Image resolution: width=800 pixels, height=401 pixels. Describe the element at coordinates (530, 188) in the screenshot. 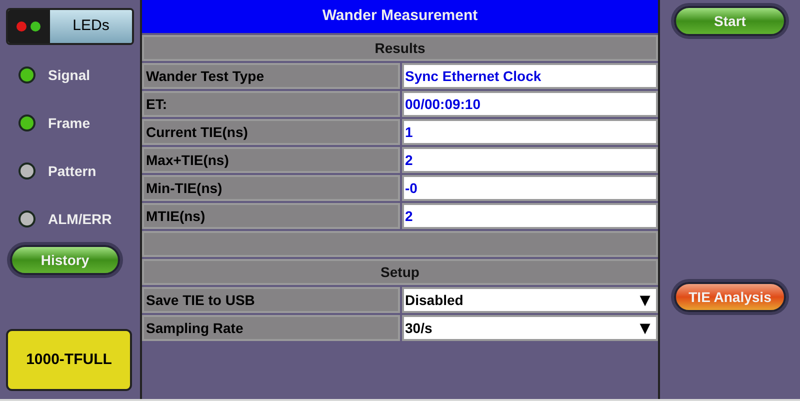

I see `value-cell: -0` at that location.